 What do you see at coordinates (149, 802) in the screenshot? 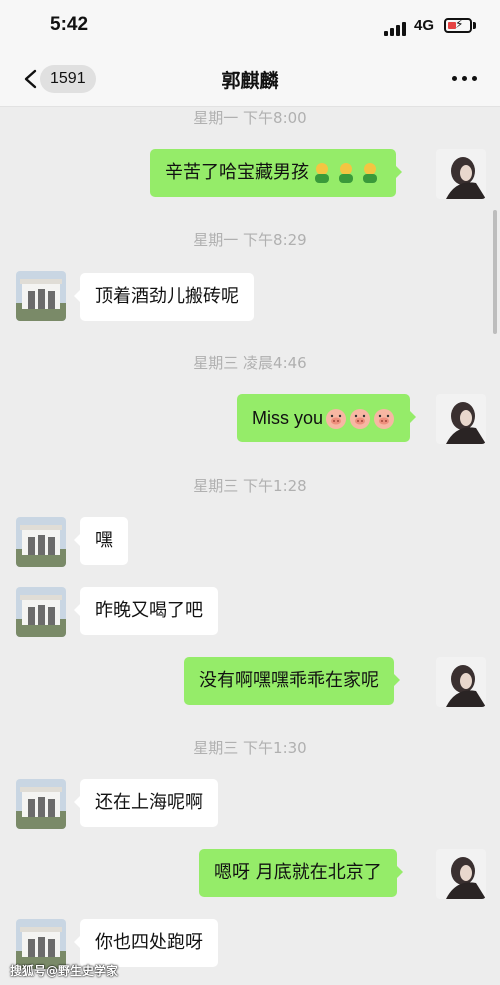
I see `message-text: 还在上海呢啊` at bounding box center [149, 802].